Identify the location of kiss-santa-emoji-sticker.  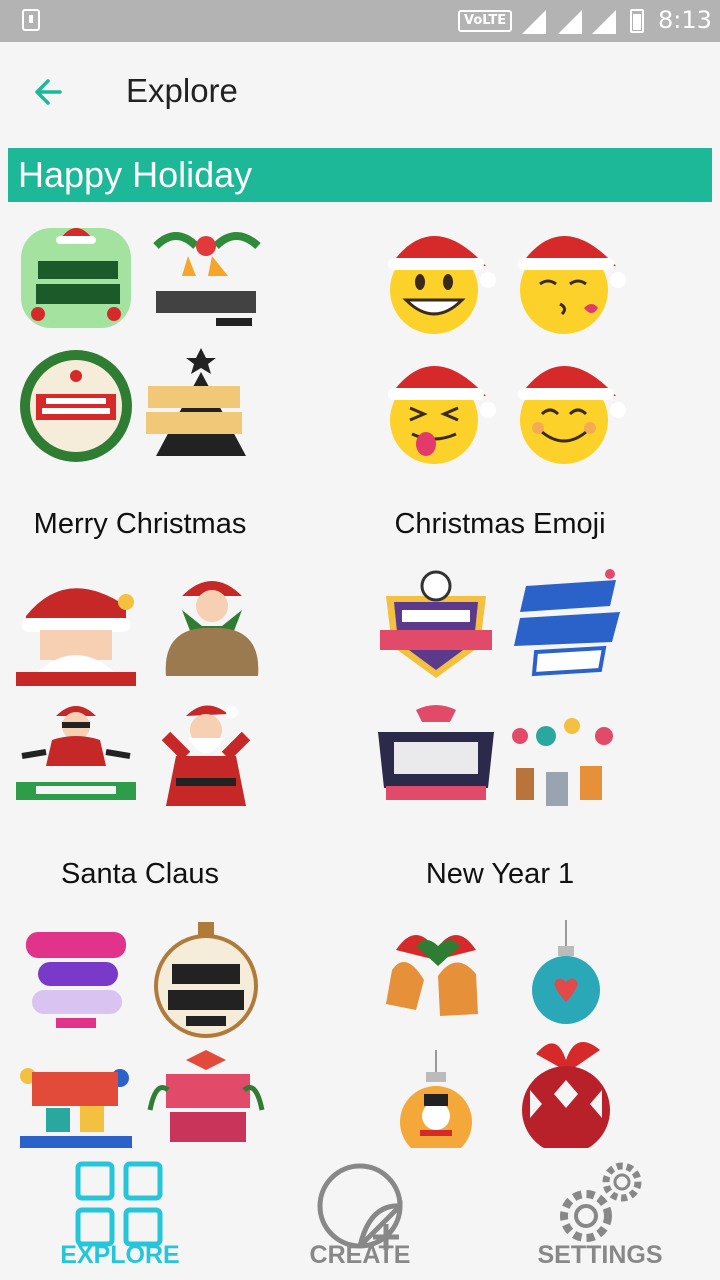
(572, 285).